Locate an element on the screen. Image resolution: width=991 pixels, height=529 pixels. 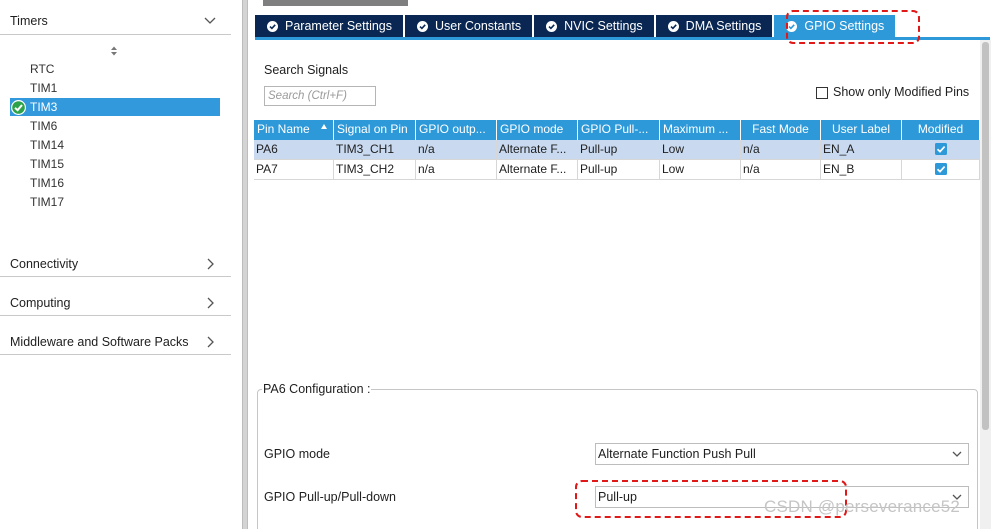
sort-indicator-icon is located at coordinates (114, 51).